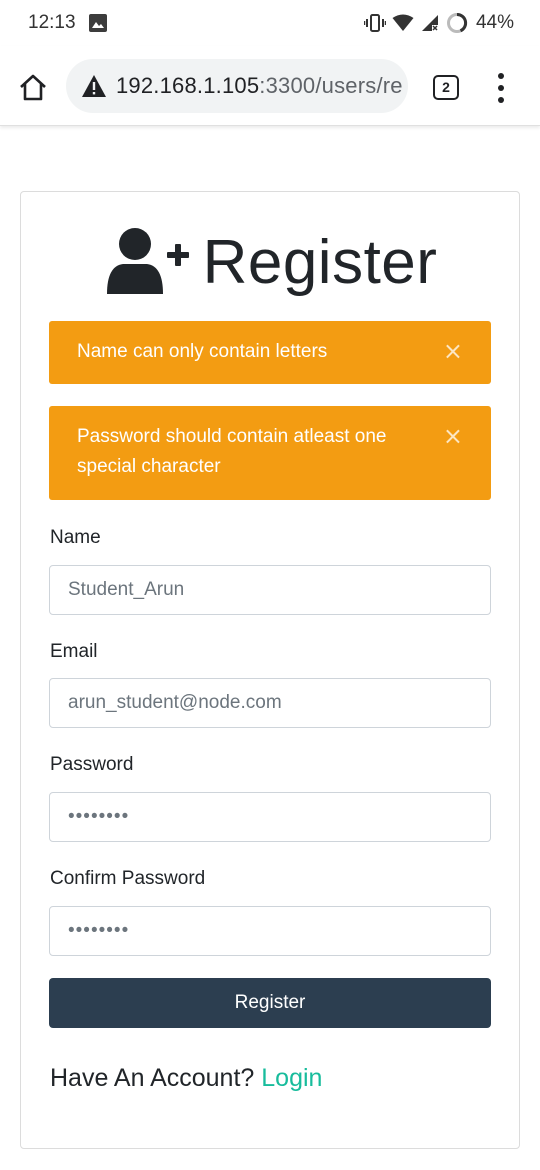 This screenshot has width=540, height=1170. I want to click on login-prompt: Have An Account? Login, so click(186, 1078).